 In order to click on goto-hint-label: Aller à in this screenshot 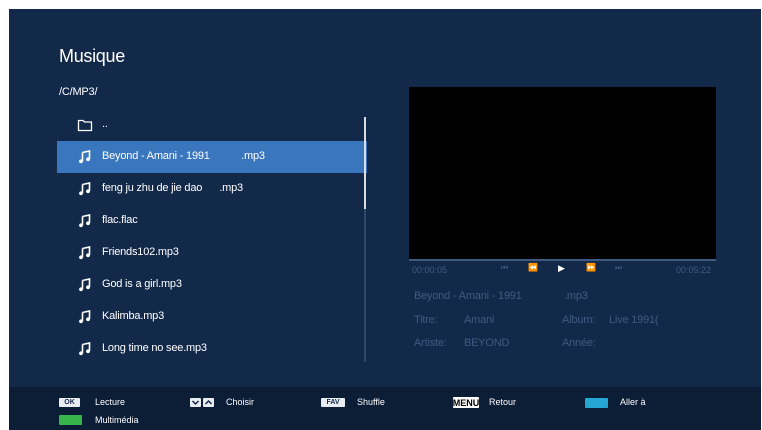, I will do `click(633, 402)`.